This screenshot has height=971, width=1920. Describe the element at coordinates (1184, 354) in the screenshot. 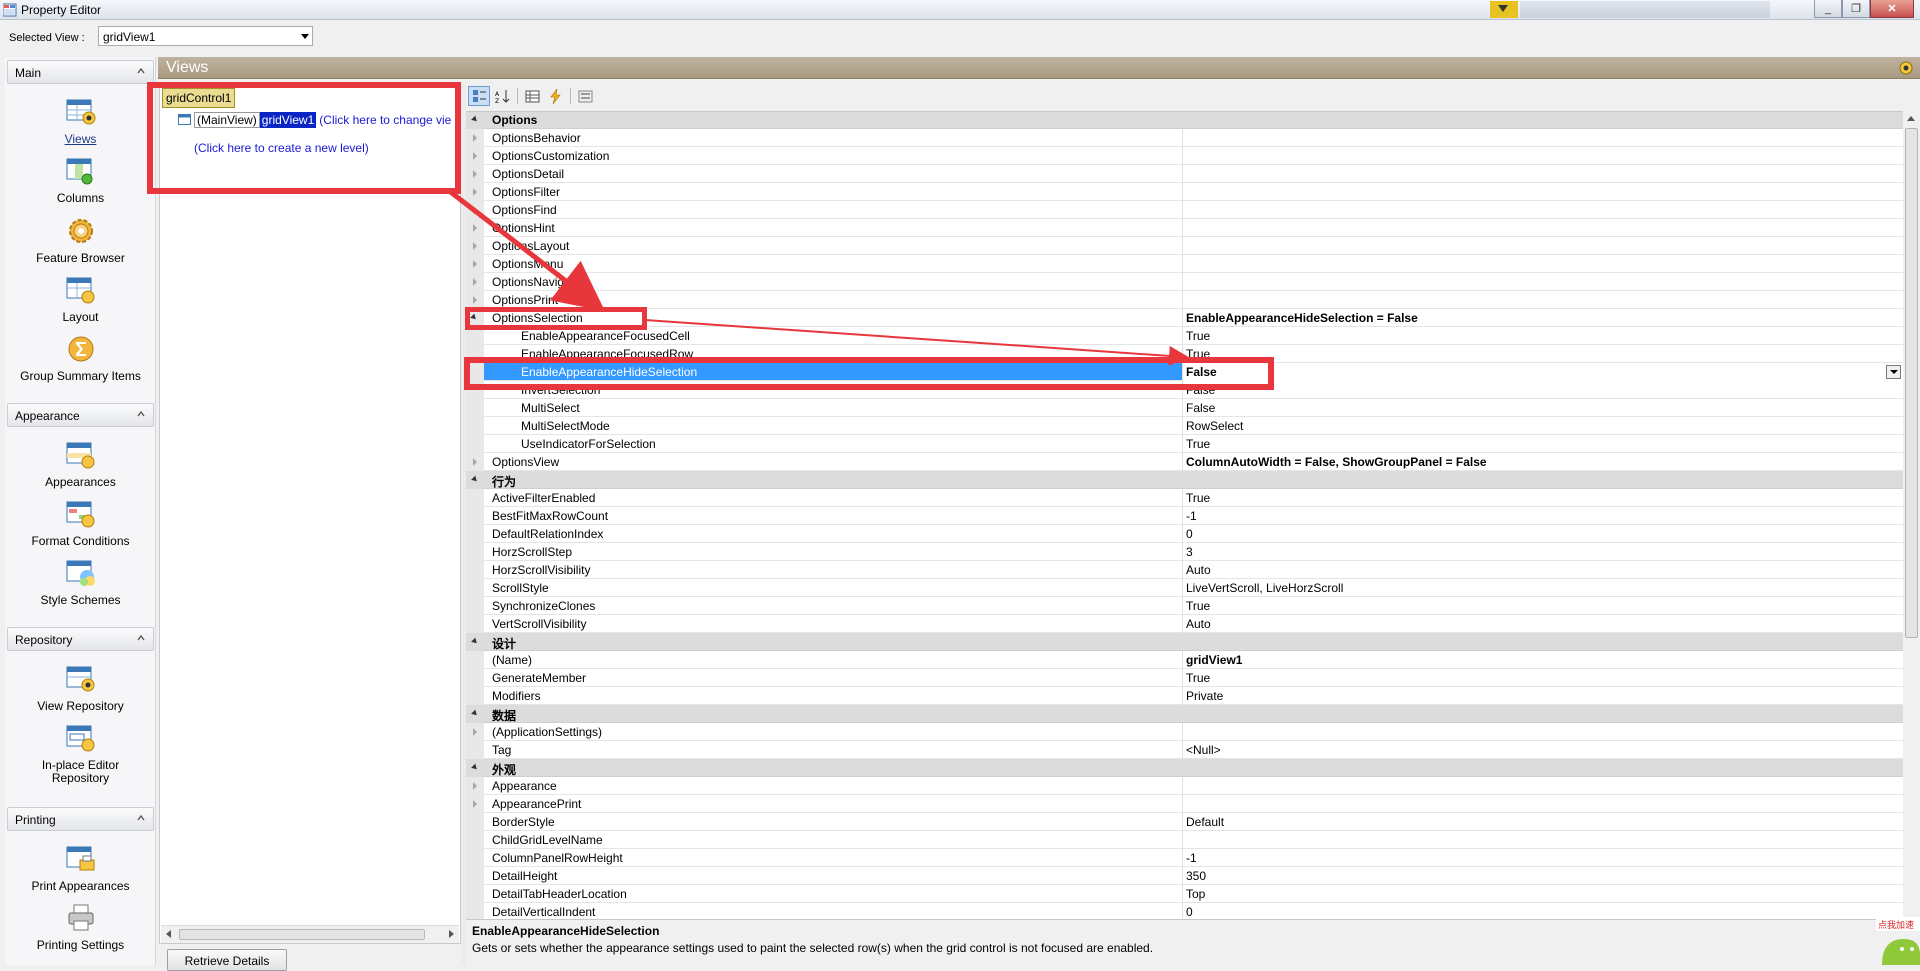

I see `property-row-enableappearancefocusedrow: EnableAppearanceFocusedRow True` at that location.